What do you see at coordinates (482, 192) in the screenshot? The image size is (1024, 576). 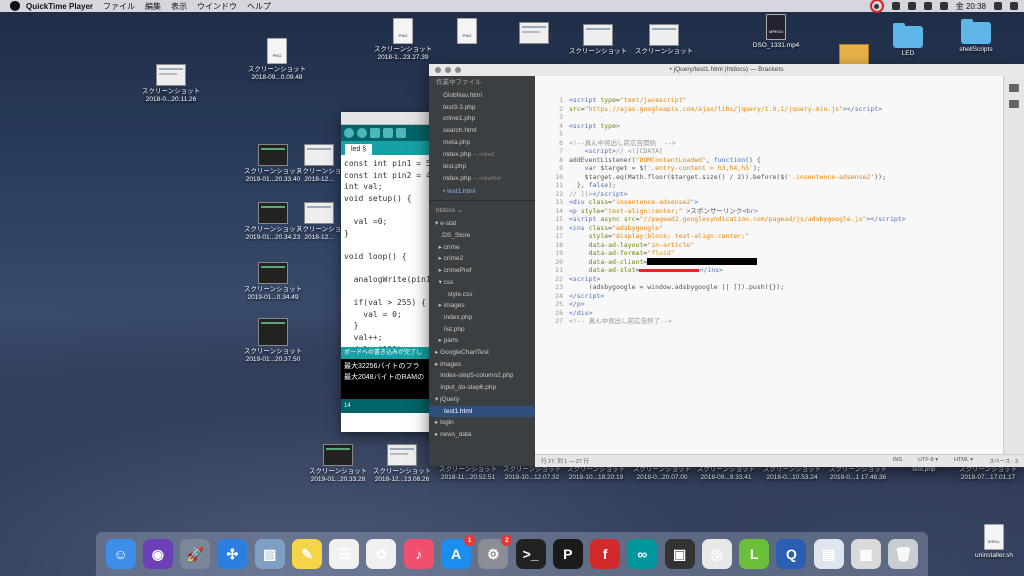 I see `working-file-item: • test1.html` at bounding box center [482, 192].